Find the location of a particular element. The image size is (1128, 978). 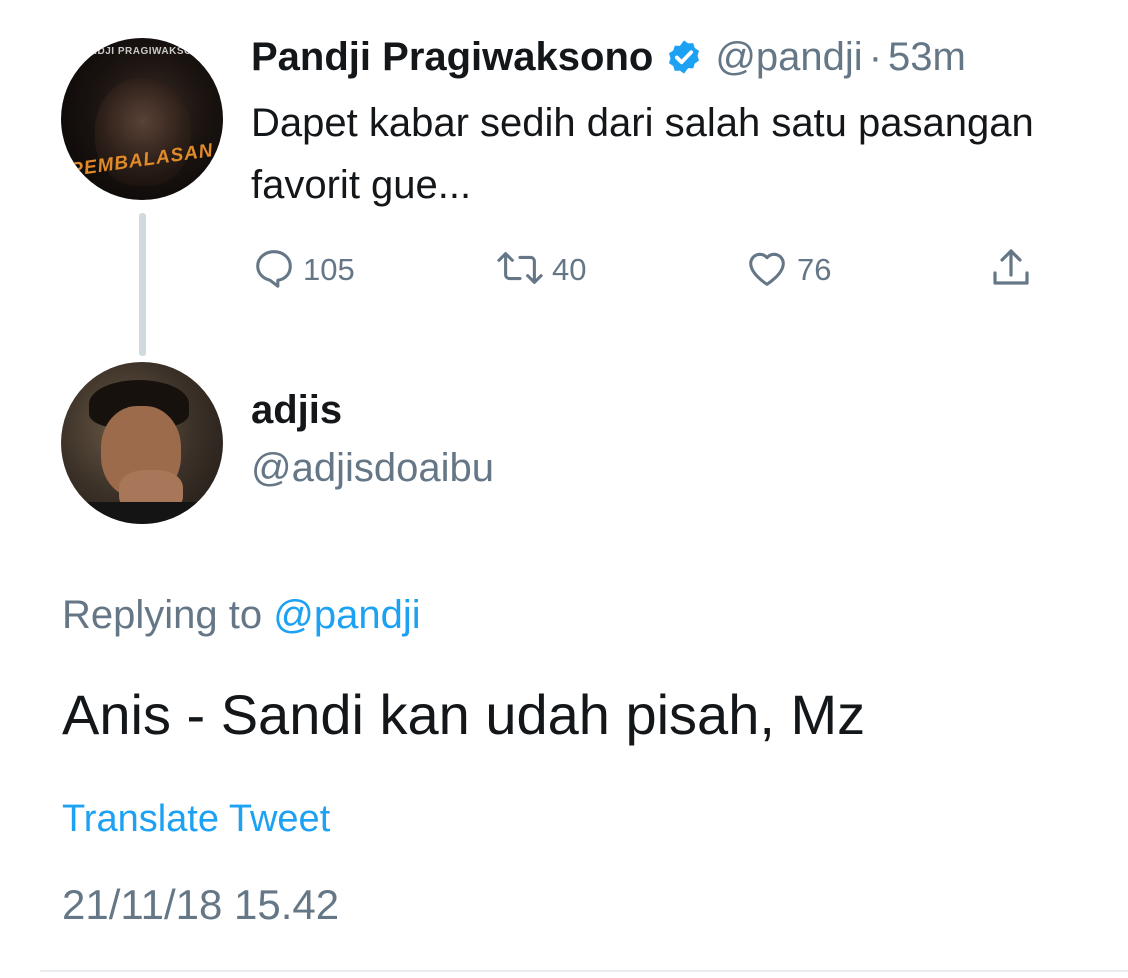

original-tweet-time: 53m is located at coordinates (927, 57).